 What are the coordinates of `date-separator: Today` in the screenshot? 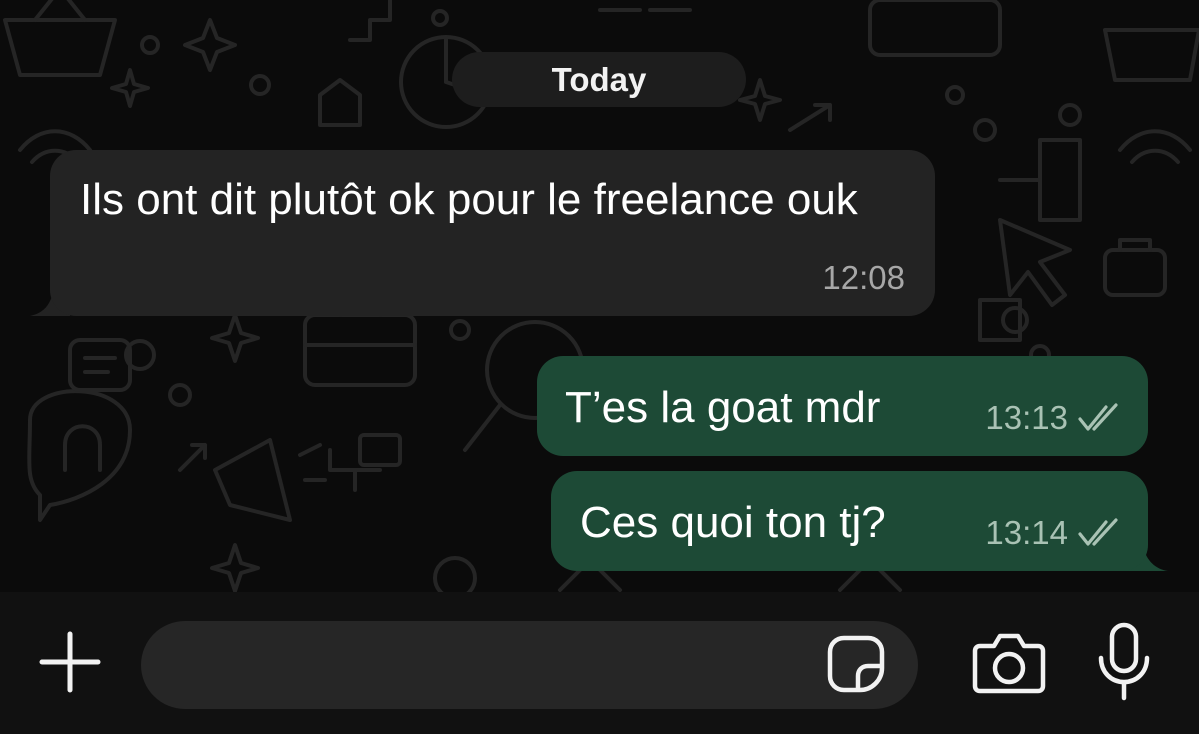 It's located at (599, 79).